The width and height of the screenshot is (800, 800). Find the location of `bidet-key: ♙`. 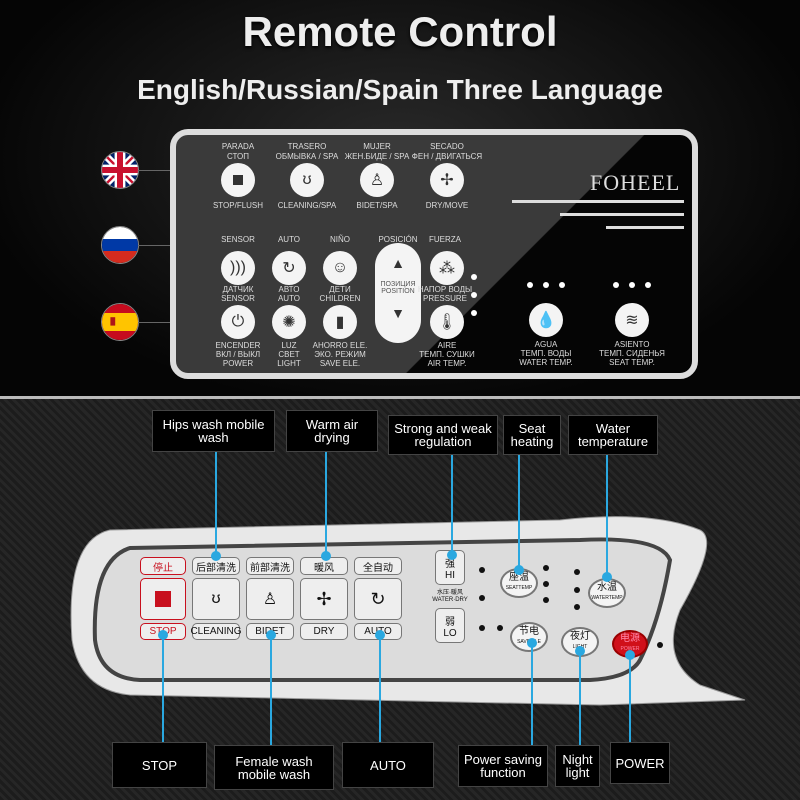

bidet-key: ♙ is located at coordinates (270, 599).